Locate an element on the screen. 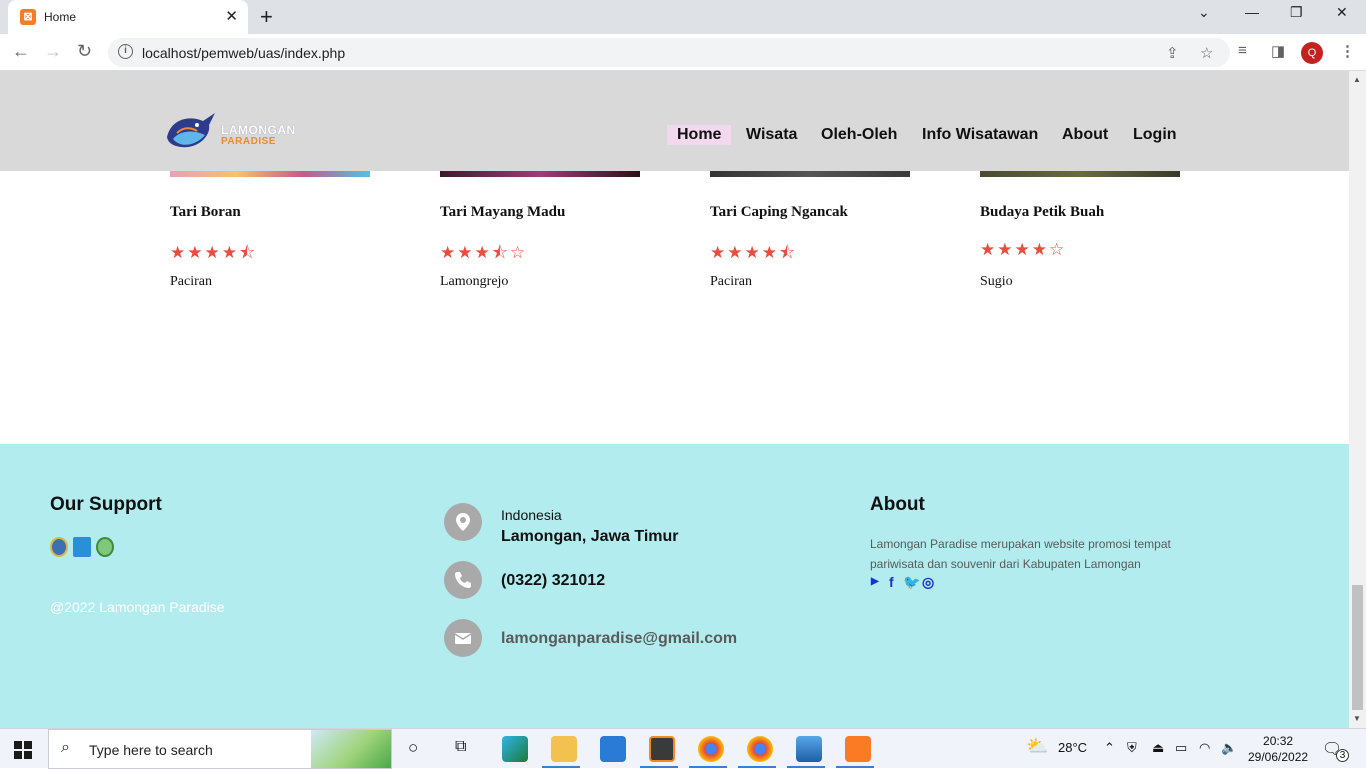 The image size is (1366, 769). usb-device-icon: ⏏ is located at coordinates (1158, 748).